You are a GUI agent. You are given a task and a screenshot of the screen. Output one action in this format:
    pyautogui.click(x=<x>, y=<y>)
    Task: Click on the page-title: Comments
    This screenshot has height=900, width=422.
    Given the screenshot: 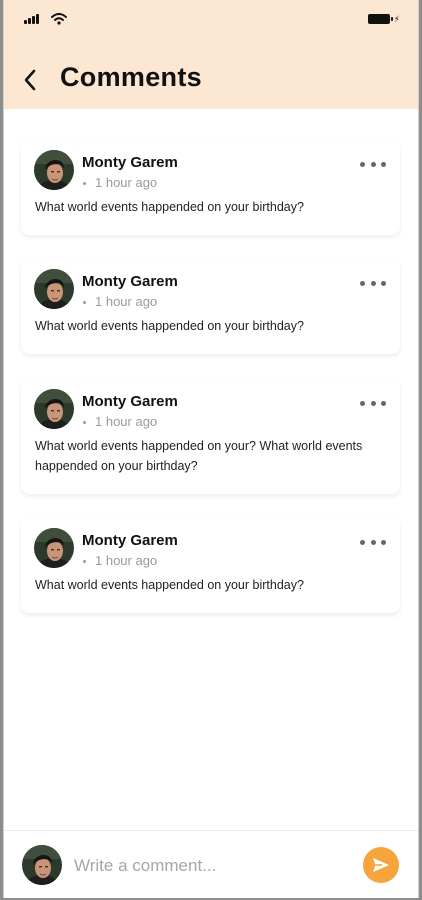 What is the action you would take?
    pyautogui.click(x=131, y=77)
    